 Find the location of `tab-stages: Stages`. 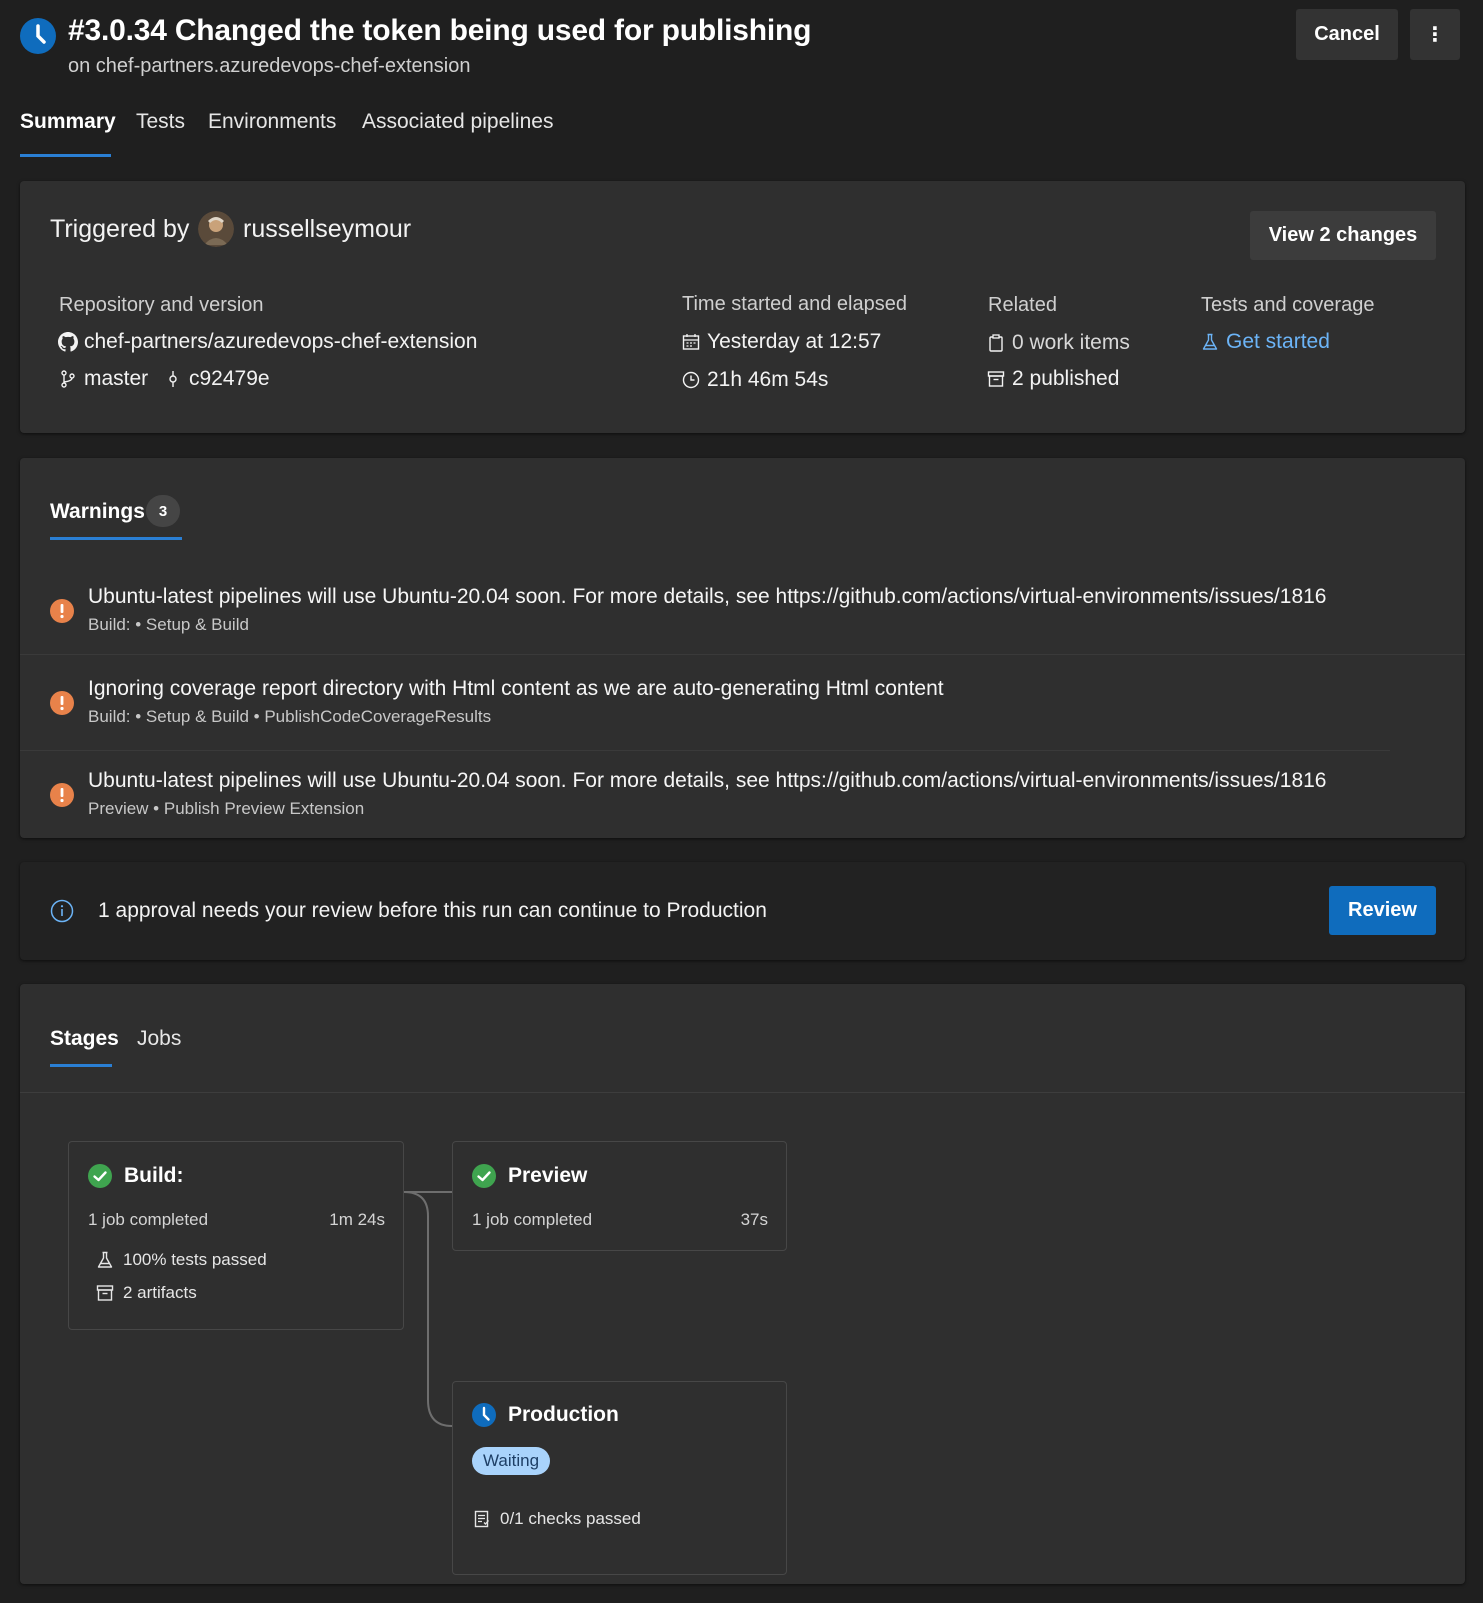

tab-stages: Stages is located at coordinates (84, 1039).